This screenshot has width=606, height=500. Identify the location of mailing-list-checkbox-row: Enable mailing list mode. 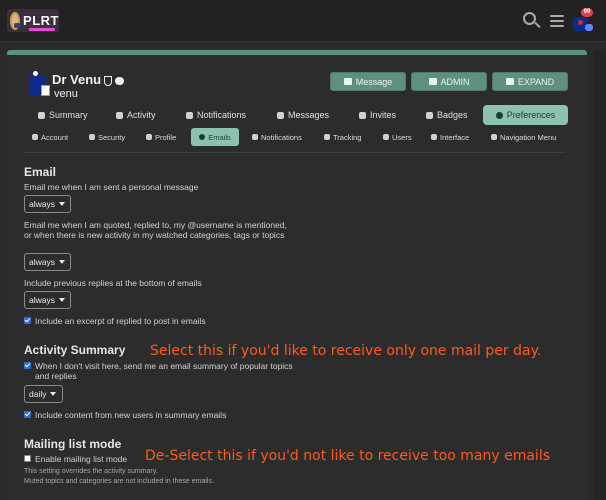
(75, 459).